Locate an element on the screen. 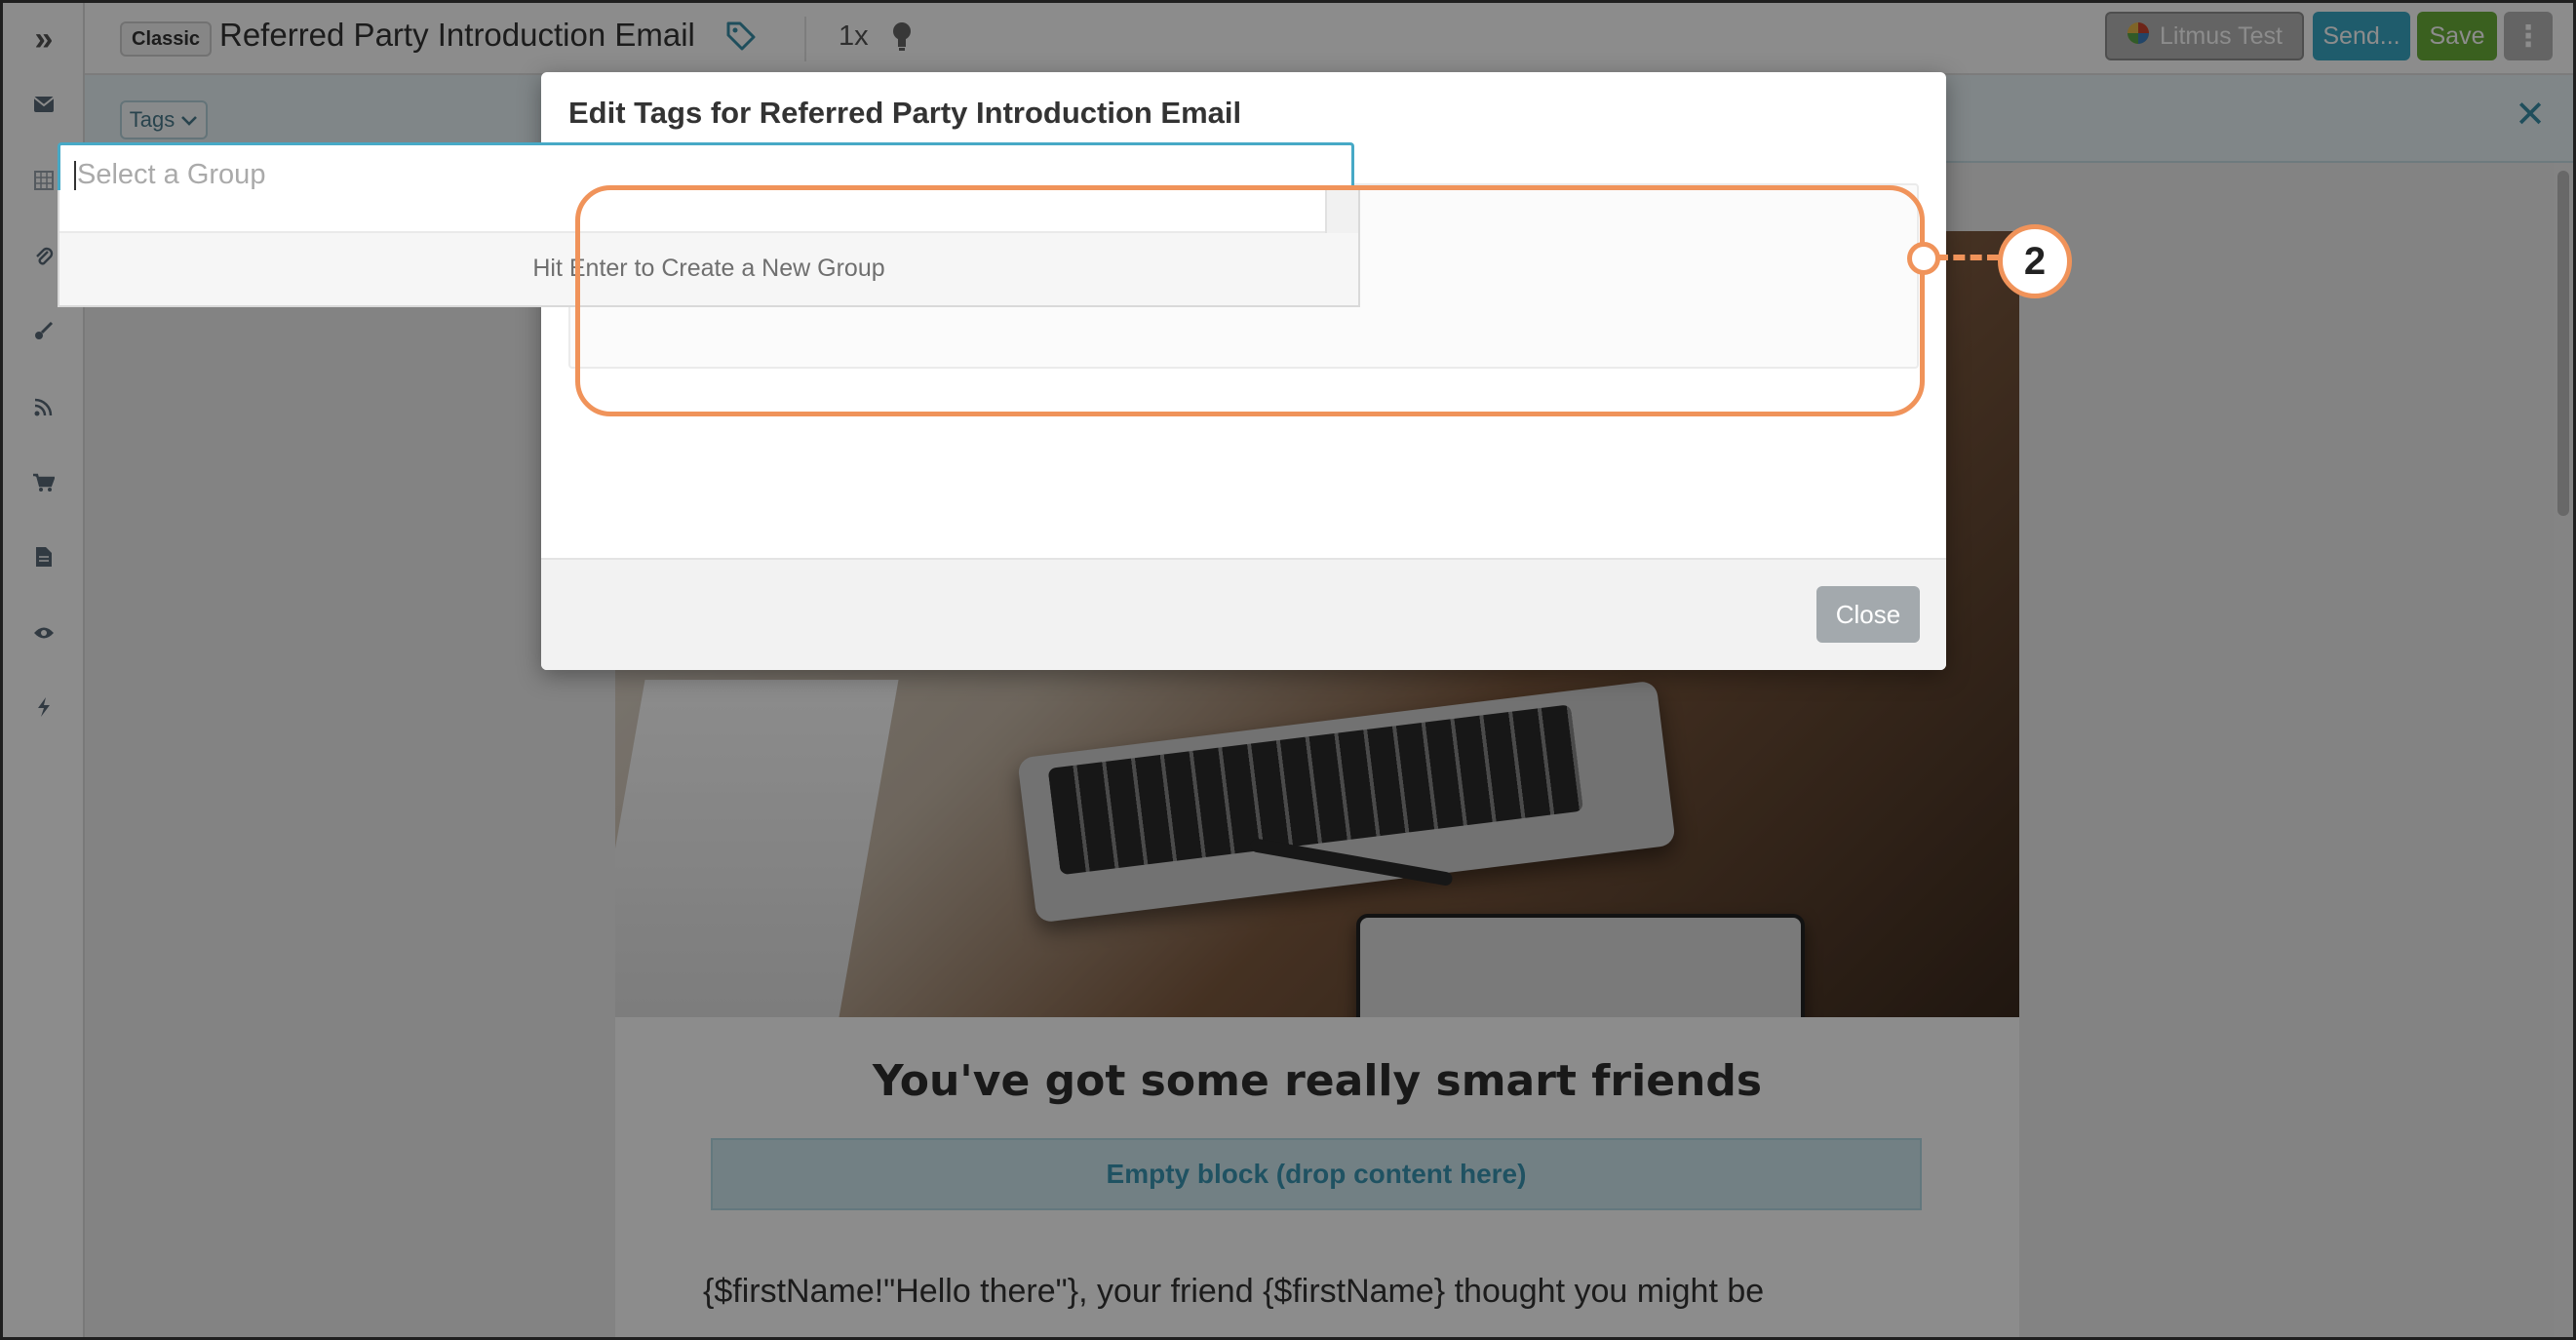 The width and height of the screenshot is (2576, 1340). close-button: Close is located at coordinates (1868, 614).